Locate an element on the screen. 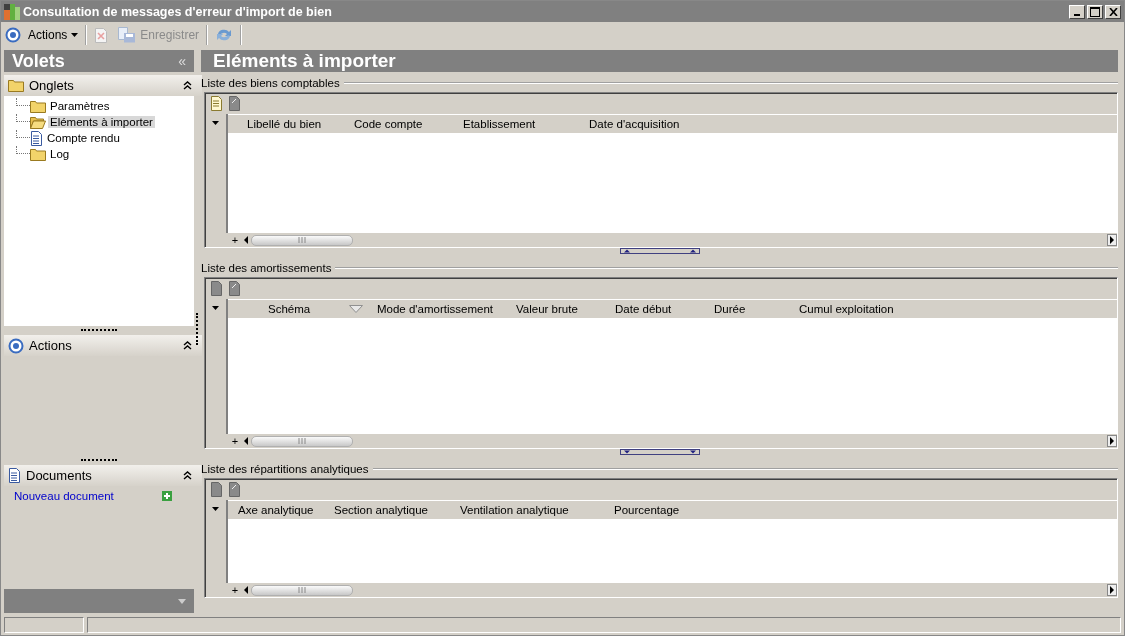  column-header: Etablissement is located at coordinates (526, 124).